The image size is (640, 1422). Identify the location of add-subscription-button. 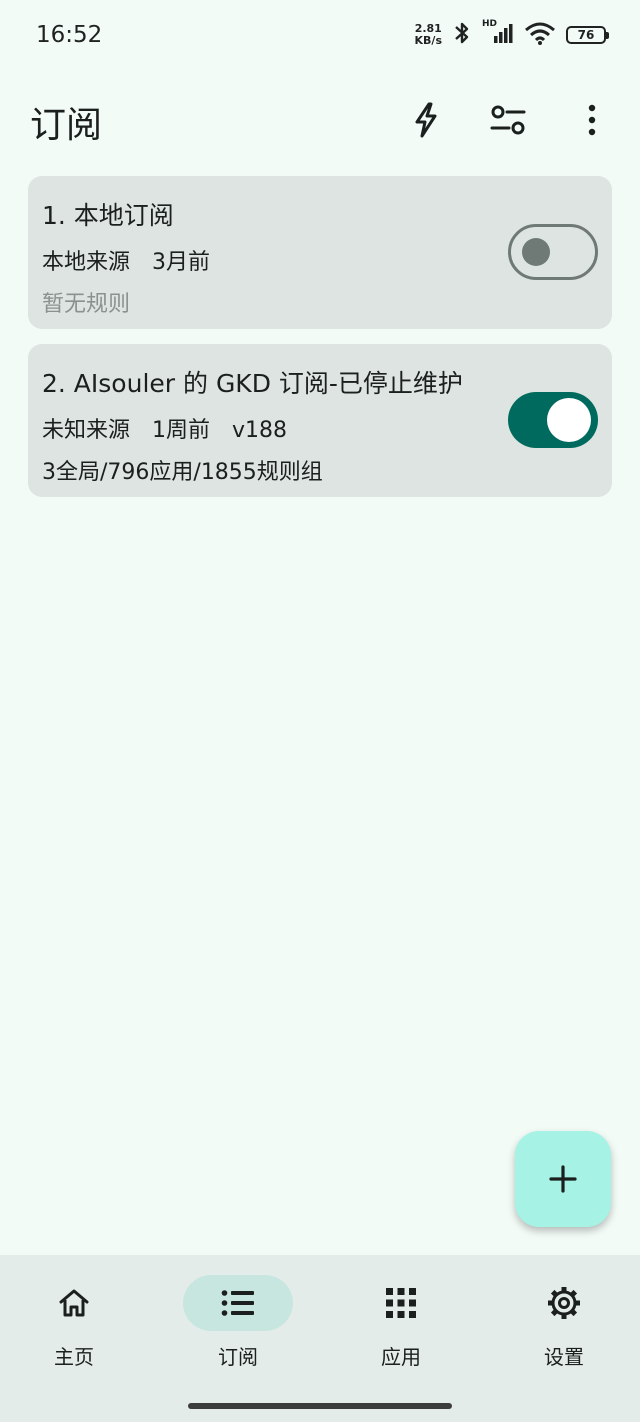
(563, 1179).